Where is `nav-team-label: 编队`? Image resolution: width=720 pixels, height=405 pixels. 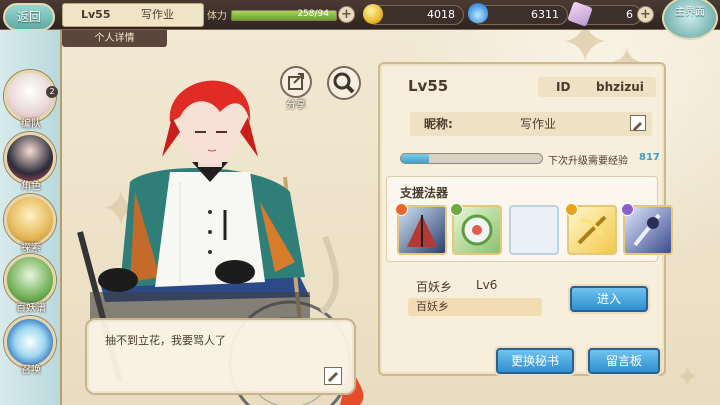
nav-team-label: 编队 is located at coordinates (31, 124).